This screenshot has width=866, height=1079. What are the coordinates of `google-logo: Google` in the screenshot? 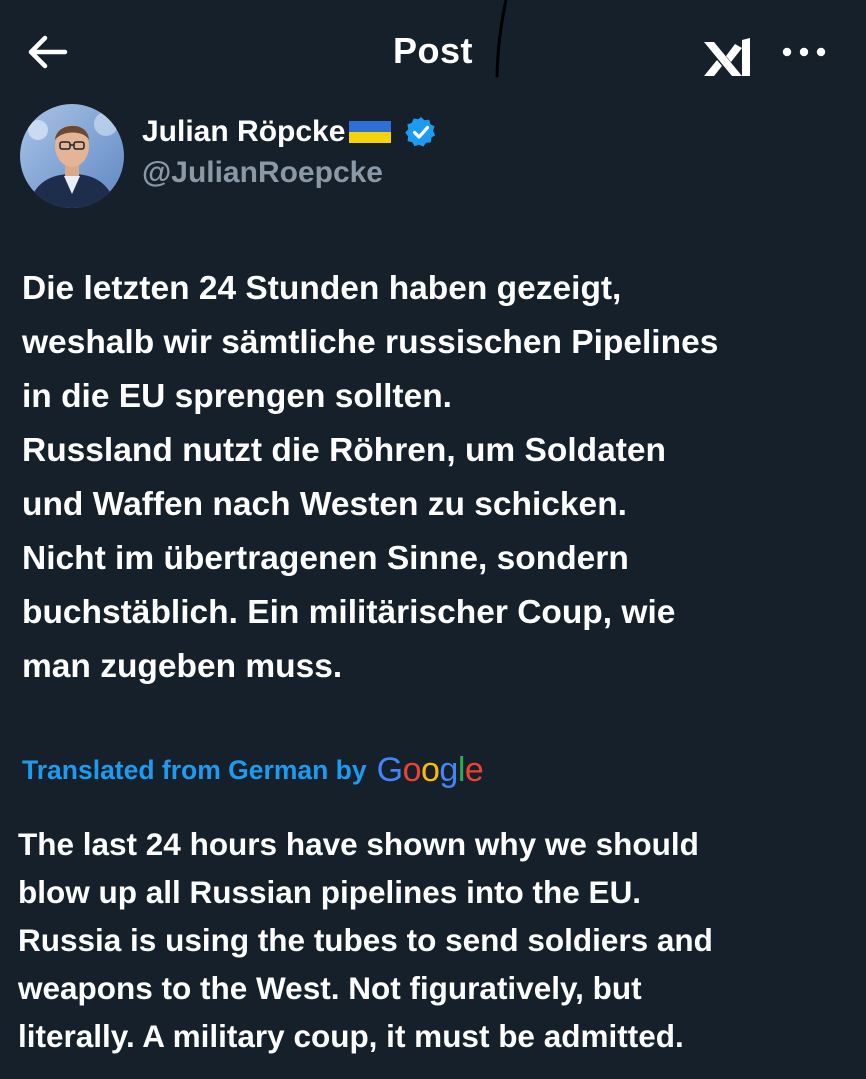 It's located at (430, 769).